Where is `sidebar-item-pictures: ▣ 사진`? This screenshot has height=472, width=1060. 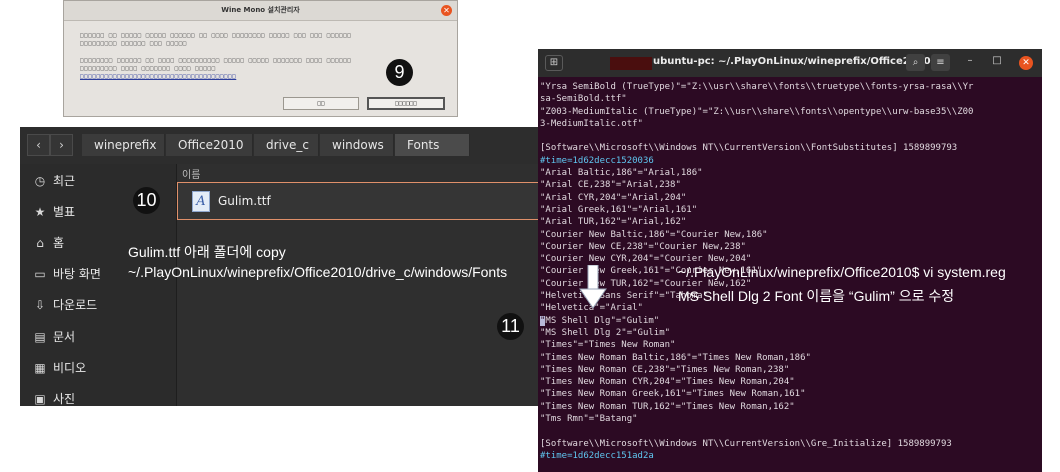
sidebar-item-pictures: ▣ 사진 is located at coordinates (53, 398).